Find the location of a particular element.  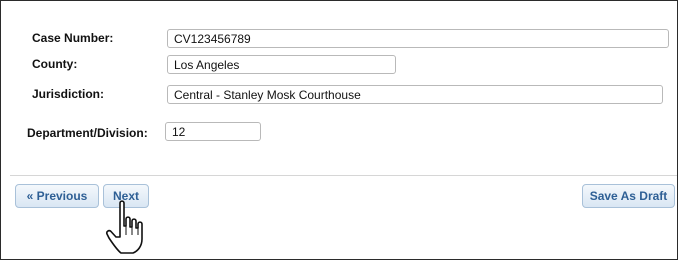

county-field: Los Angeles is located at coordinates (281, 64).